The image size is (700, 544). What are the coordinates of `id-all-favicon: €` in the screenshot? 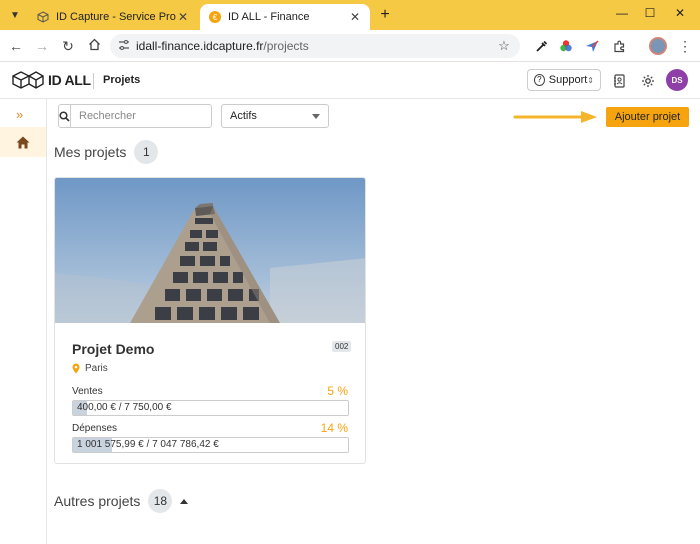 It's located at (215, 17).